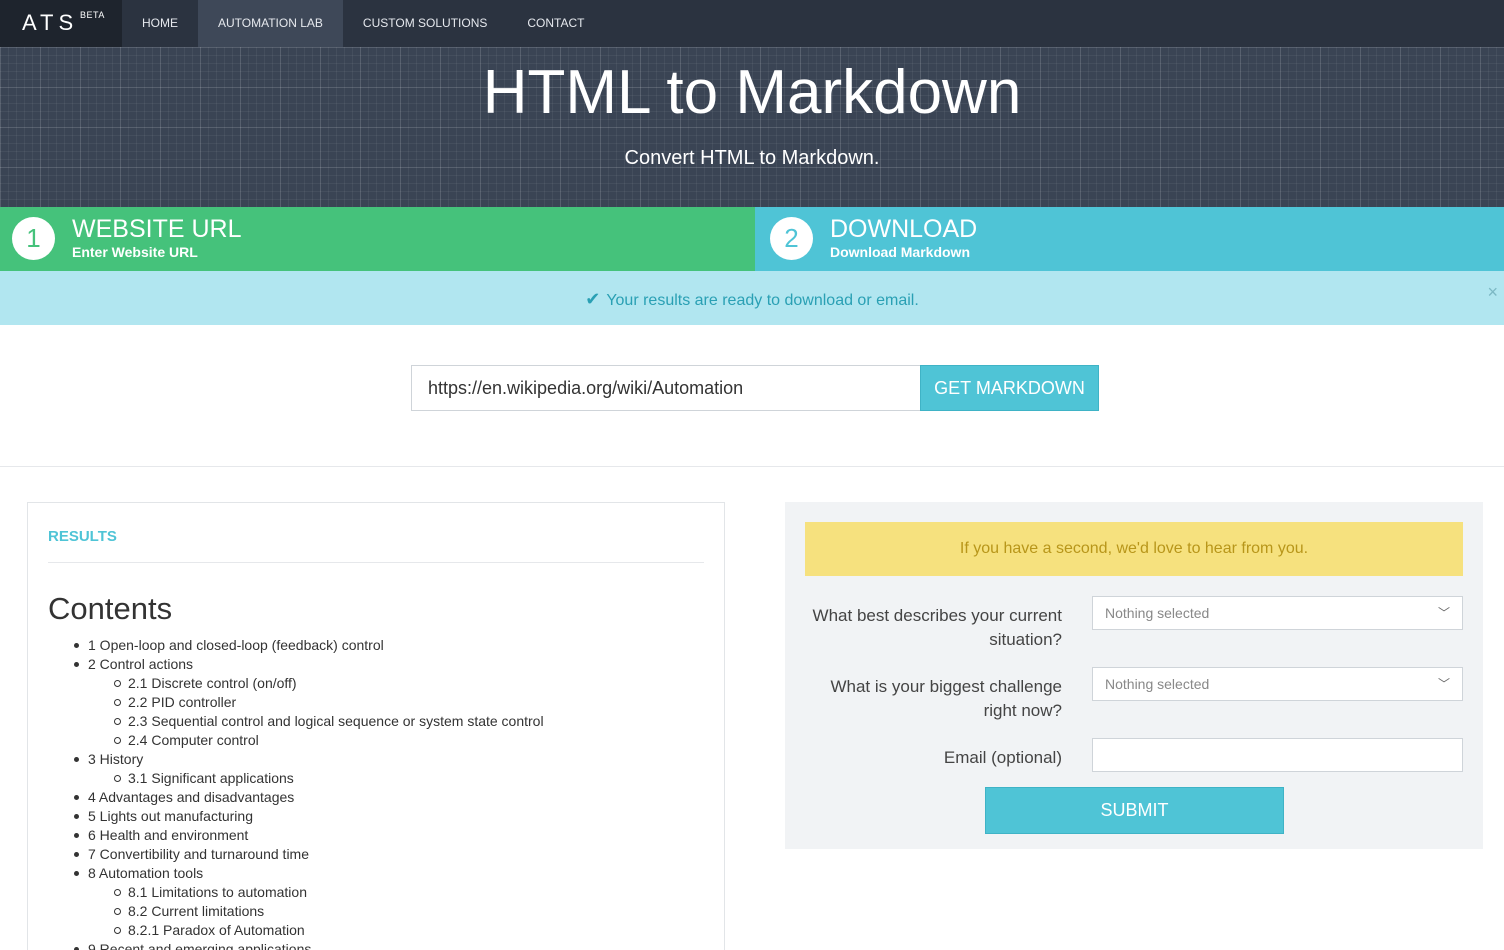  I want to click on toc-item: 8 Automation tools, so click(309, 873).